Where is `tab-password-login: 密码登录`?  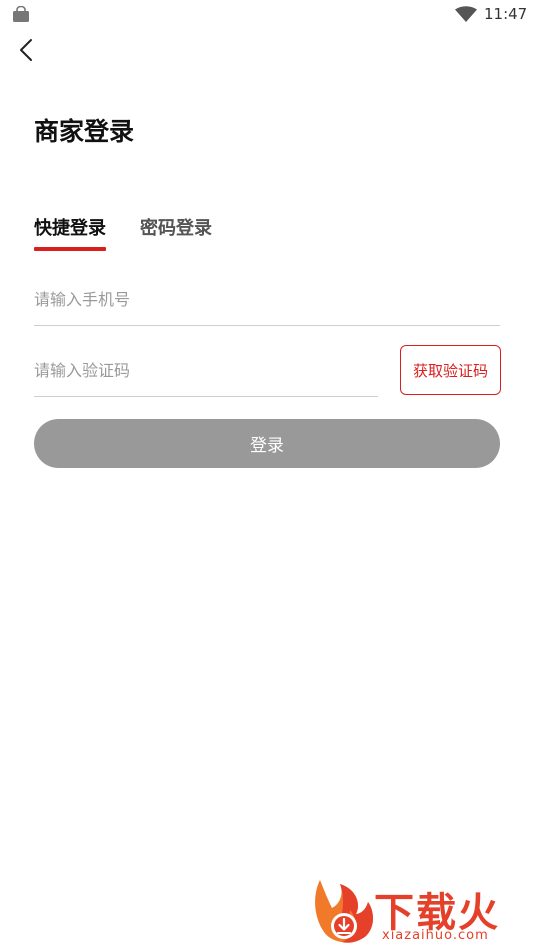
tab-password-login: 密码登录 is located at coordinates (176, 233).